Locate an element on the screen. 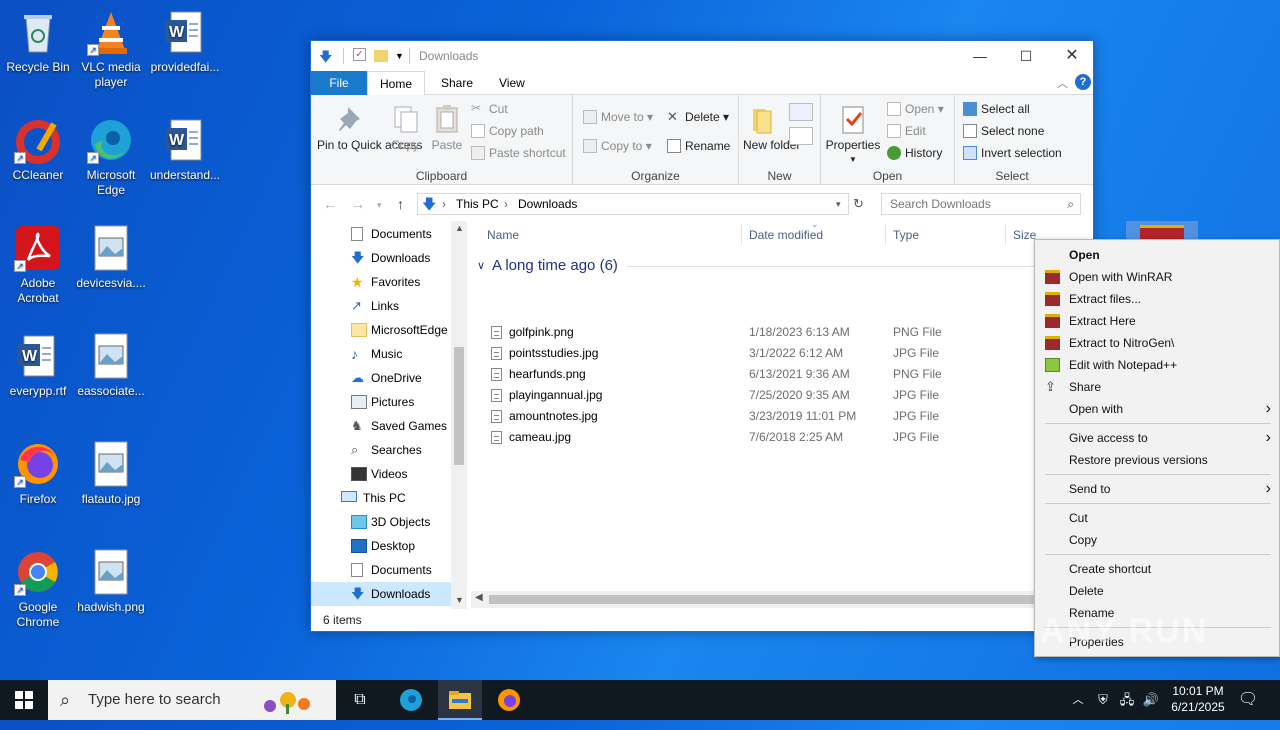 Image resolution: width=1280 pixels, height=730 pixels. start-button is located at coordinates (24, 700).